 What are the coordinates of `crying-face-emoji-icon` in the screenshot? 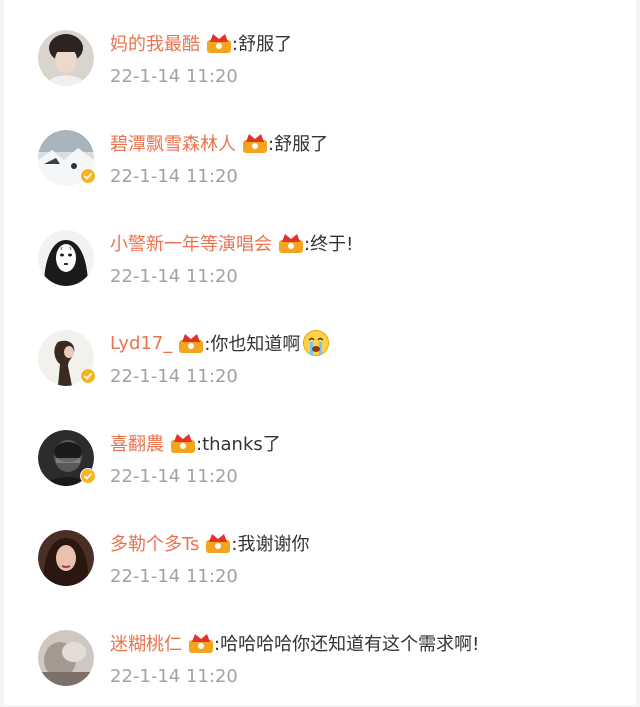 It's located at (316, 343).